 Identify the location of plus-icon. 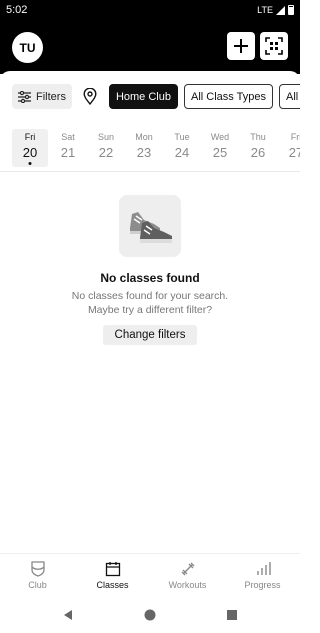
(241, 46).